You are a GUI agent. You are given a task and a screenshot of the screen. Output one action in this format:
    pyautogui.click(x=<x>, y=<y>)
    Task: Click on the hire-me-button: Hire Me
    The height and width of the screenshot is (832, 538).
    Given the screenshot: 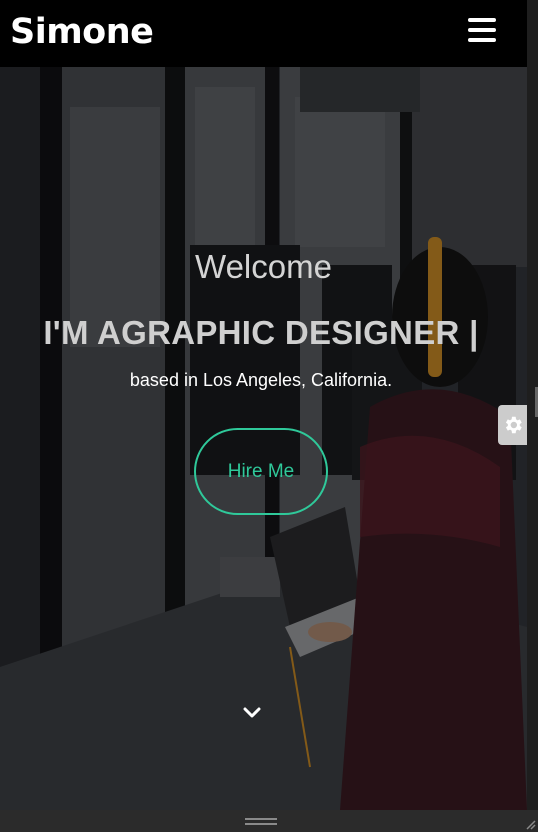 What is the action you would take?
    pyautogui.click(x=261, y=471)
    